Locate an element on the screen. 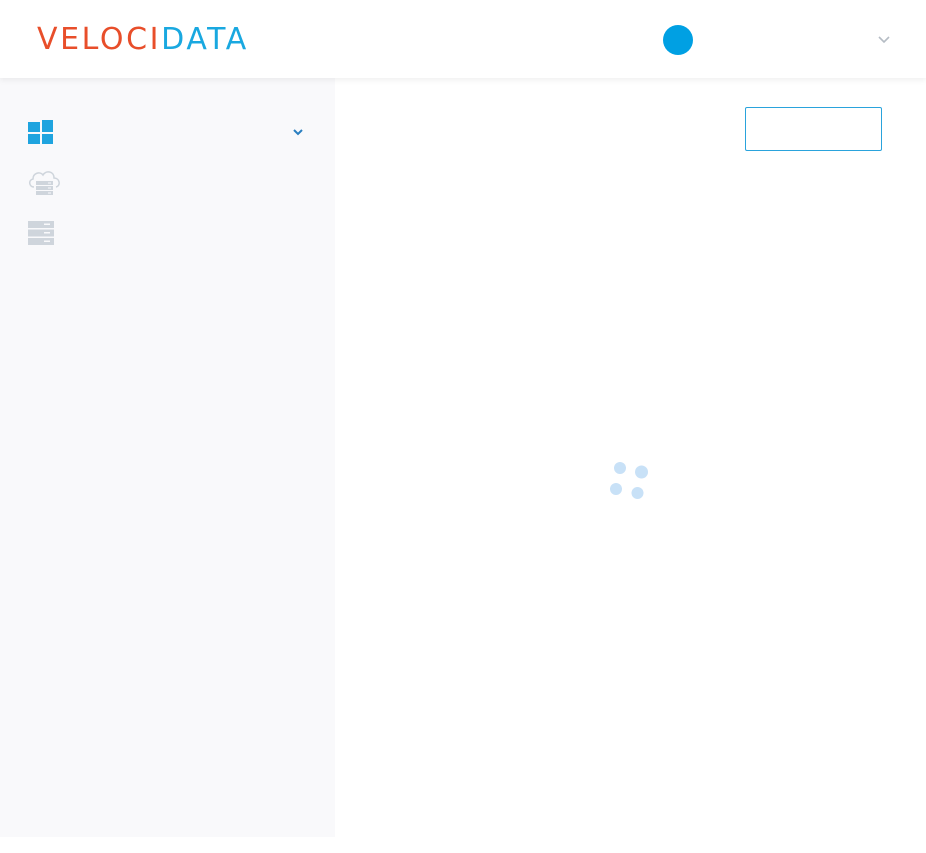  top-header: VELOCIDATA is located at coordinates (463, 39).